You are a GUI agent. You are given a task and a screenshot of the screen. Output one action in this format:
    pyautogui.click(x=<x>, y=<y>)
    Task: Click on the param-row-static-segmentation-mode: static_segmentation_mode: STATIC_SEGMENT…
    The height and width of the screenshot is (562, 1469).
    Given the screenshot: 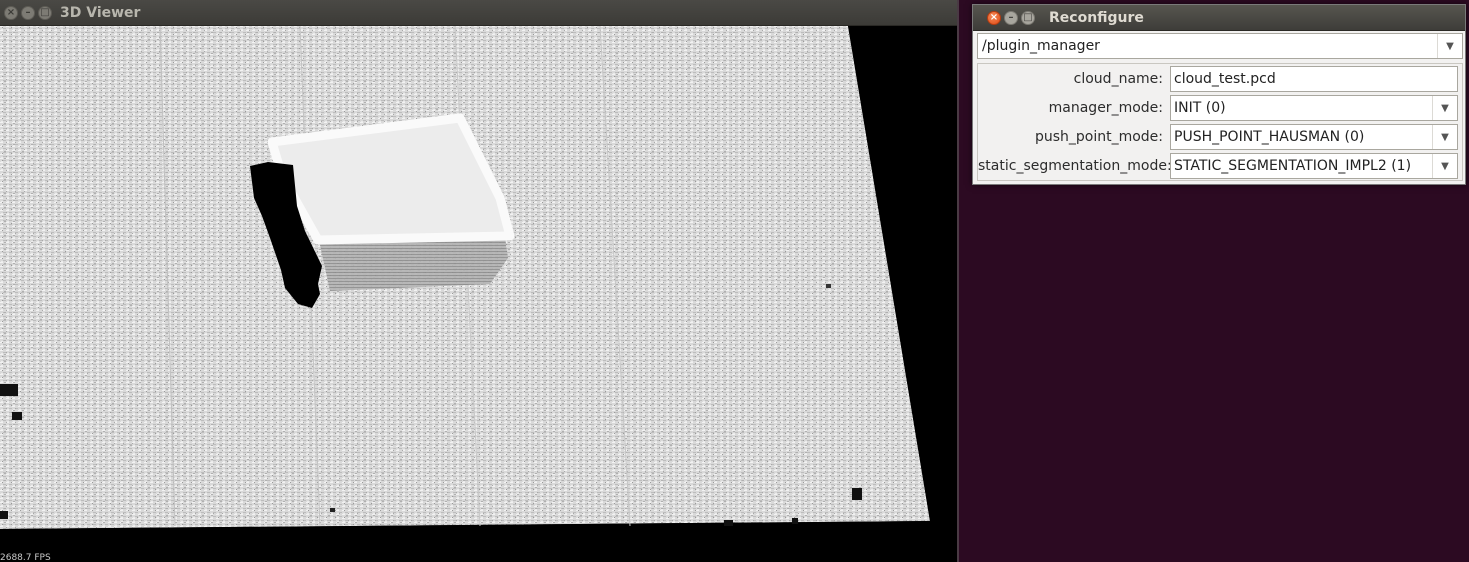 What is the action you would take?
    pyautogui.click(x=1220, y=166)
    